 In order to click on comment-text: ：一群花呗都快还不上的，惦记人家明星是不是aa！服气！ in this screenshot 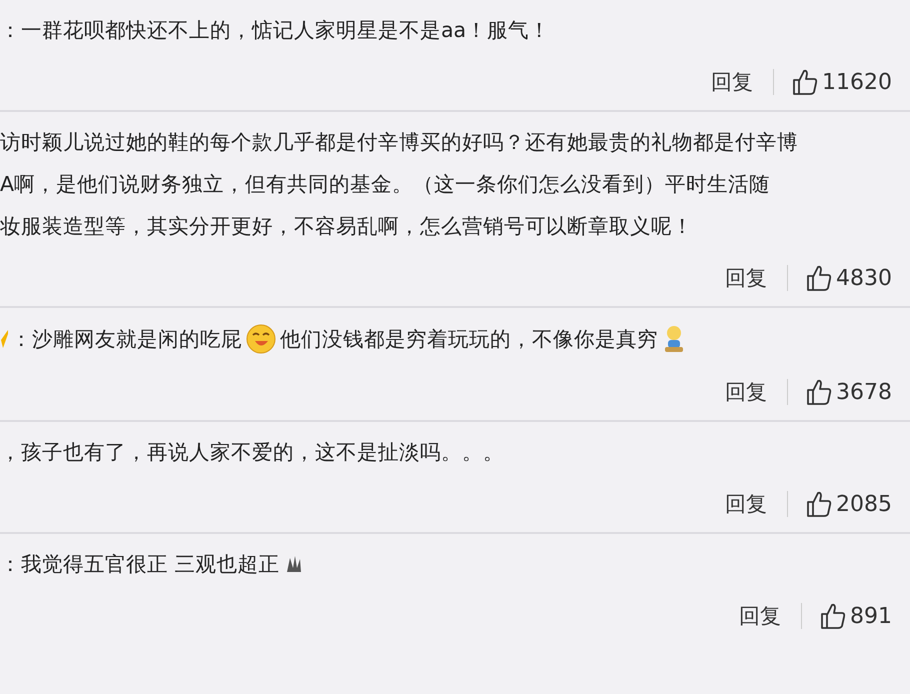, I will do `click(275, 30)`.